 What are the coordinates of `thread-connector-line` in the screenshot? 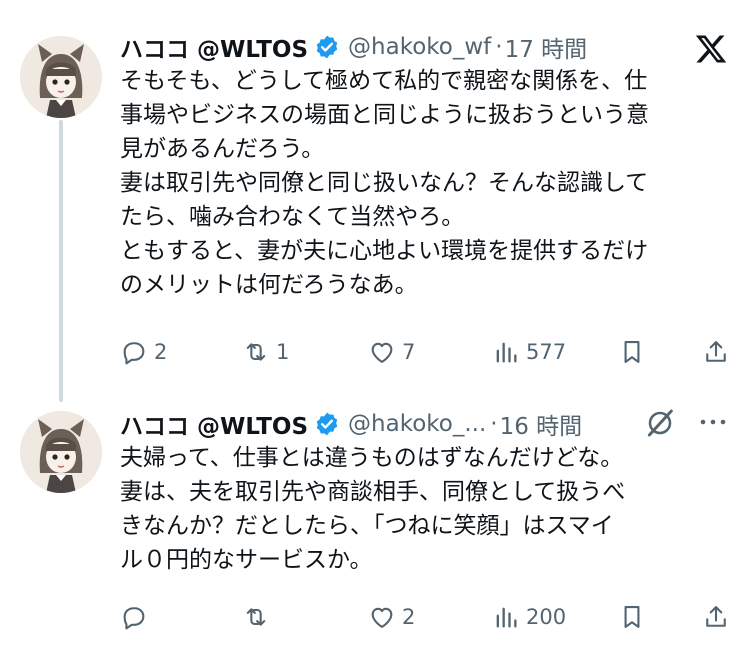 It's located at (61, 261).